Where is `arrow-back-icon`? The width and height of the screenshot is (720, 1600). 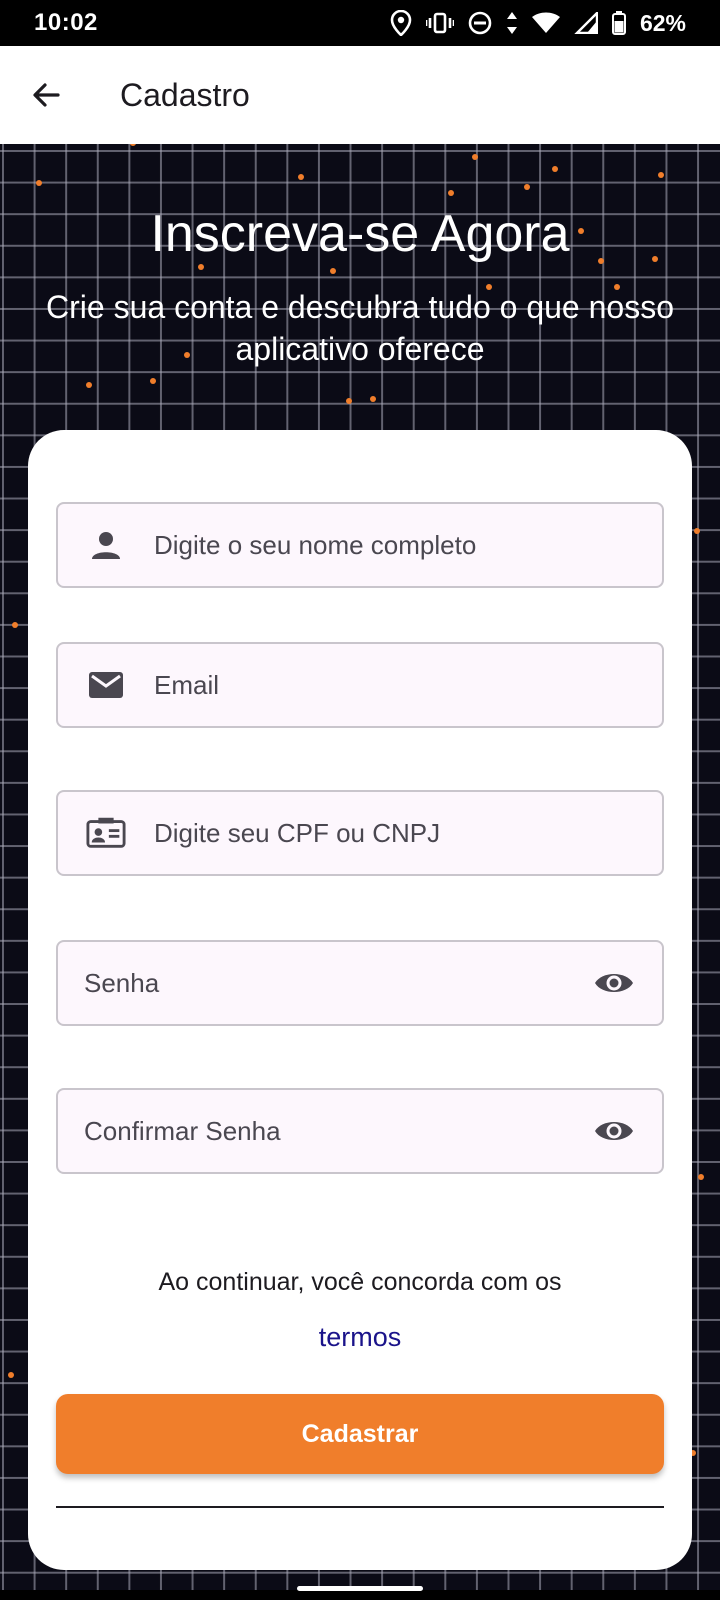 arrow-back-icon is located at coordinates (46, 95).